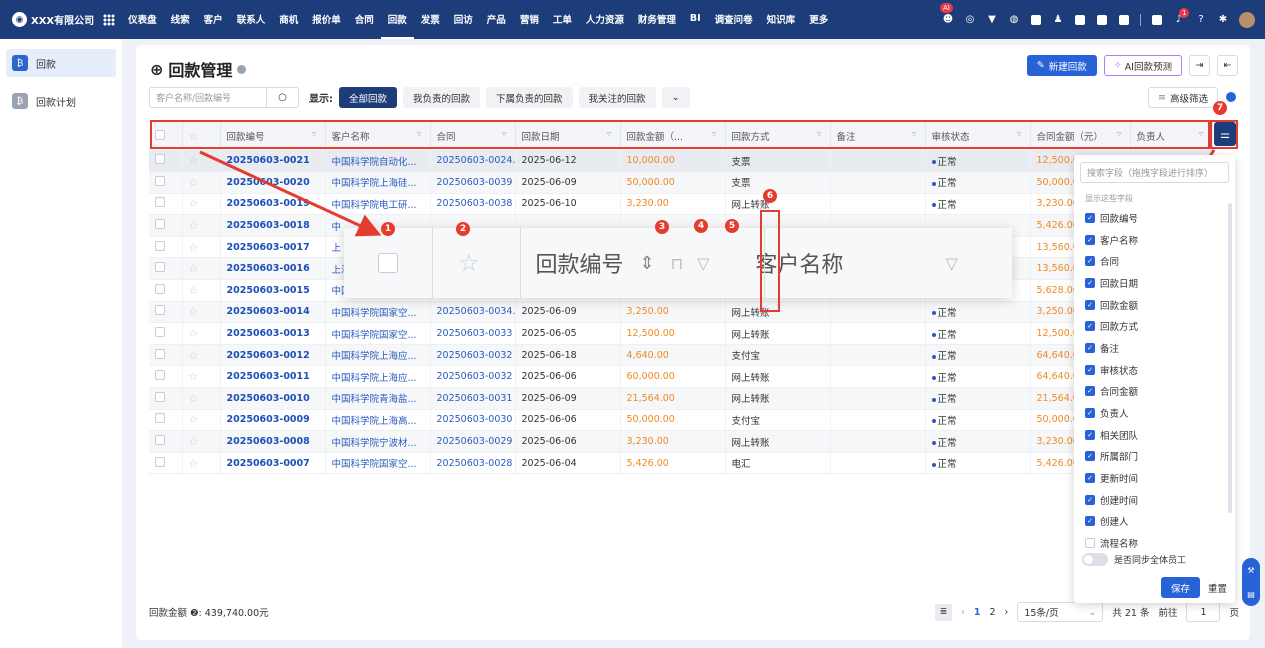 Image resolution: width=1265 pixels, height=648 pixels. What do you see at coordinates (268, 376) in the screenshot?
I see `payment-code: 20250603-0011` at bounding box center [268, 376].